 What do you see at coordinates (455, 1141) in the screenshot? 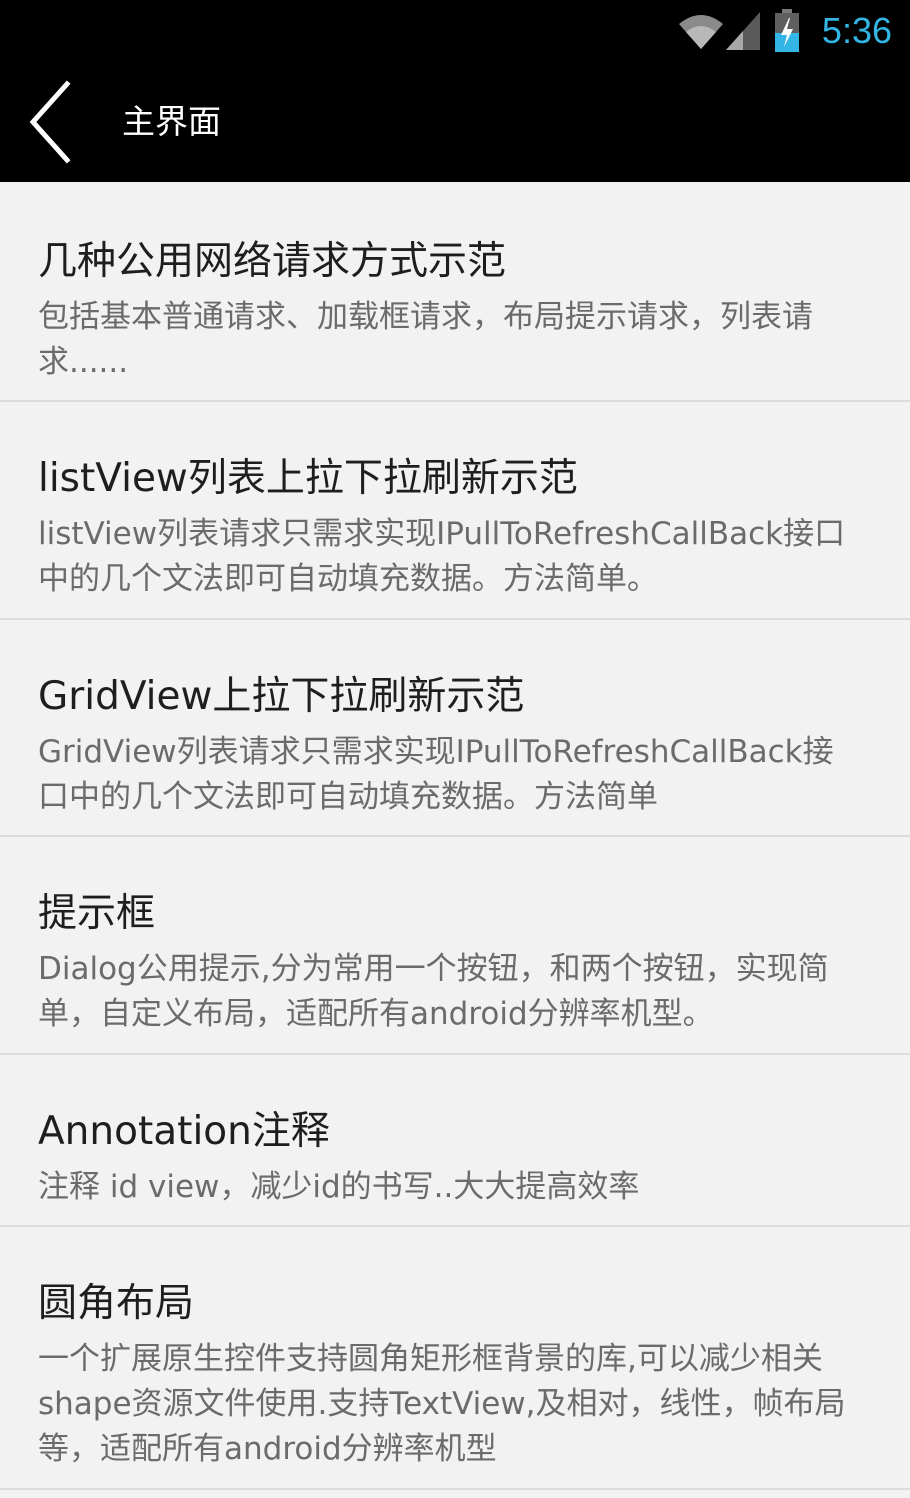
I see `list-item: Annotation注释 注释 id view，减少id的书写..大大提高效率` at bounding box center [455, 1141].